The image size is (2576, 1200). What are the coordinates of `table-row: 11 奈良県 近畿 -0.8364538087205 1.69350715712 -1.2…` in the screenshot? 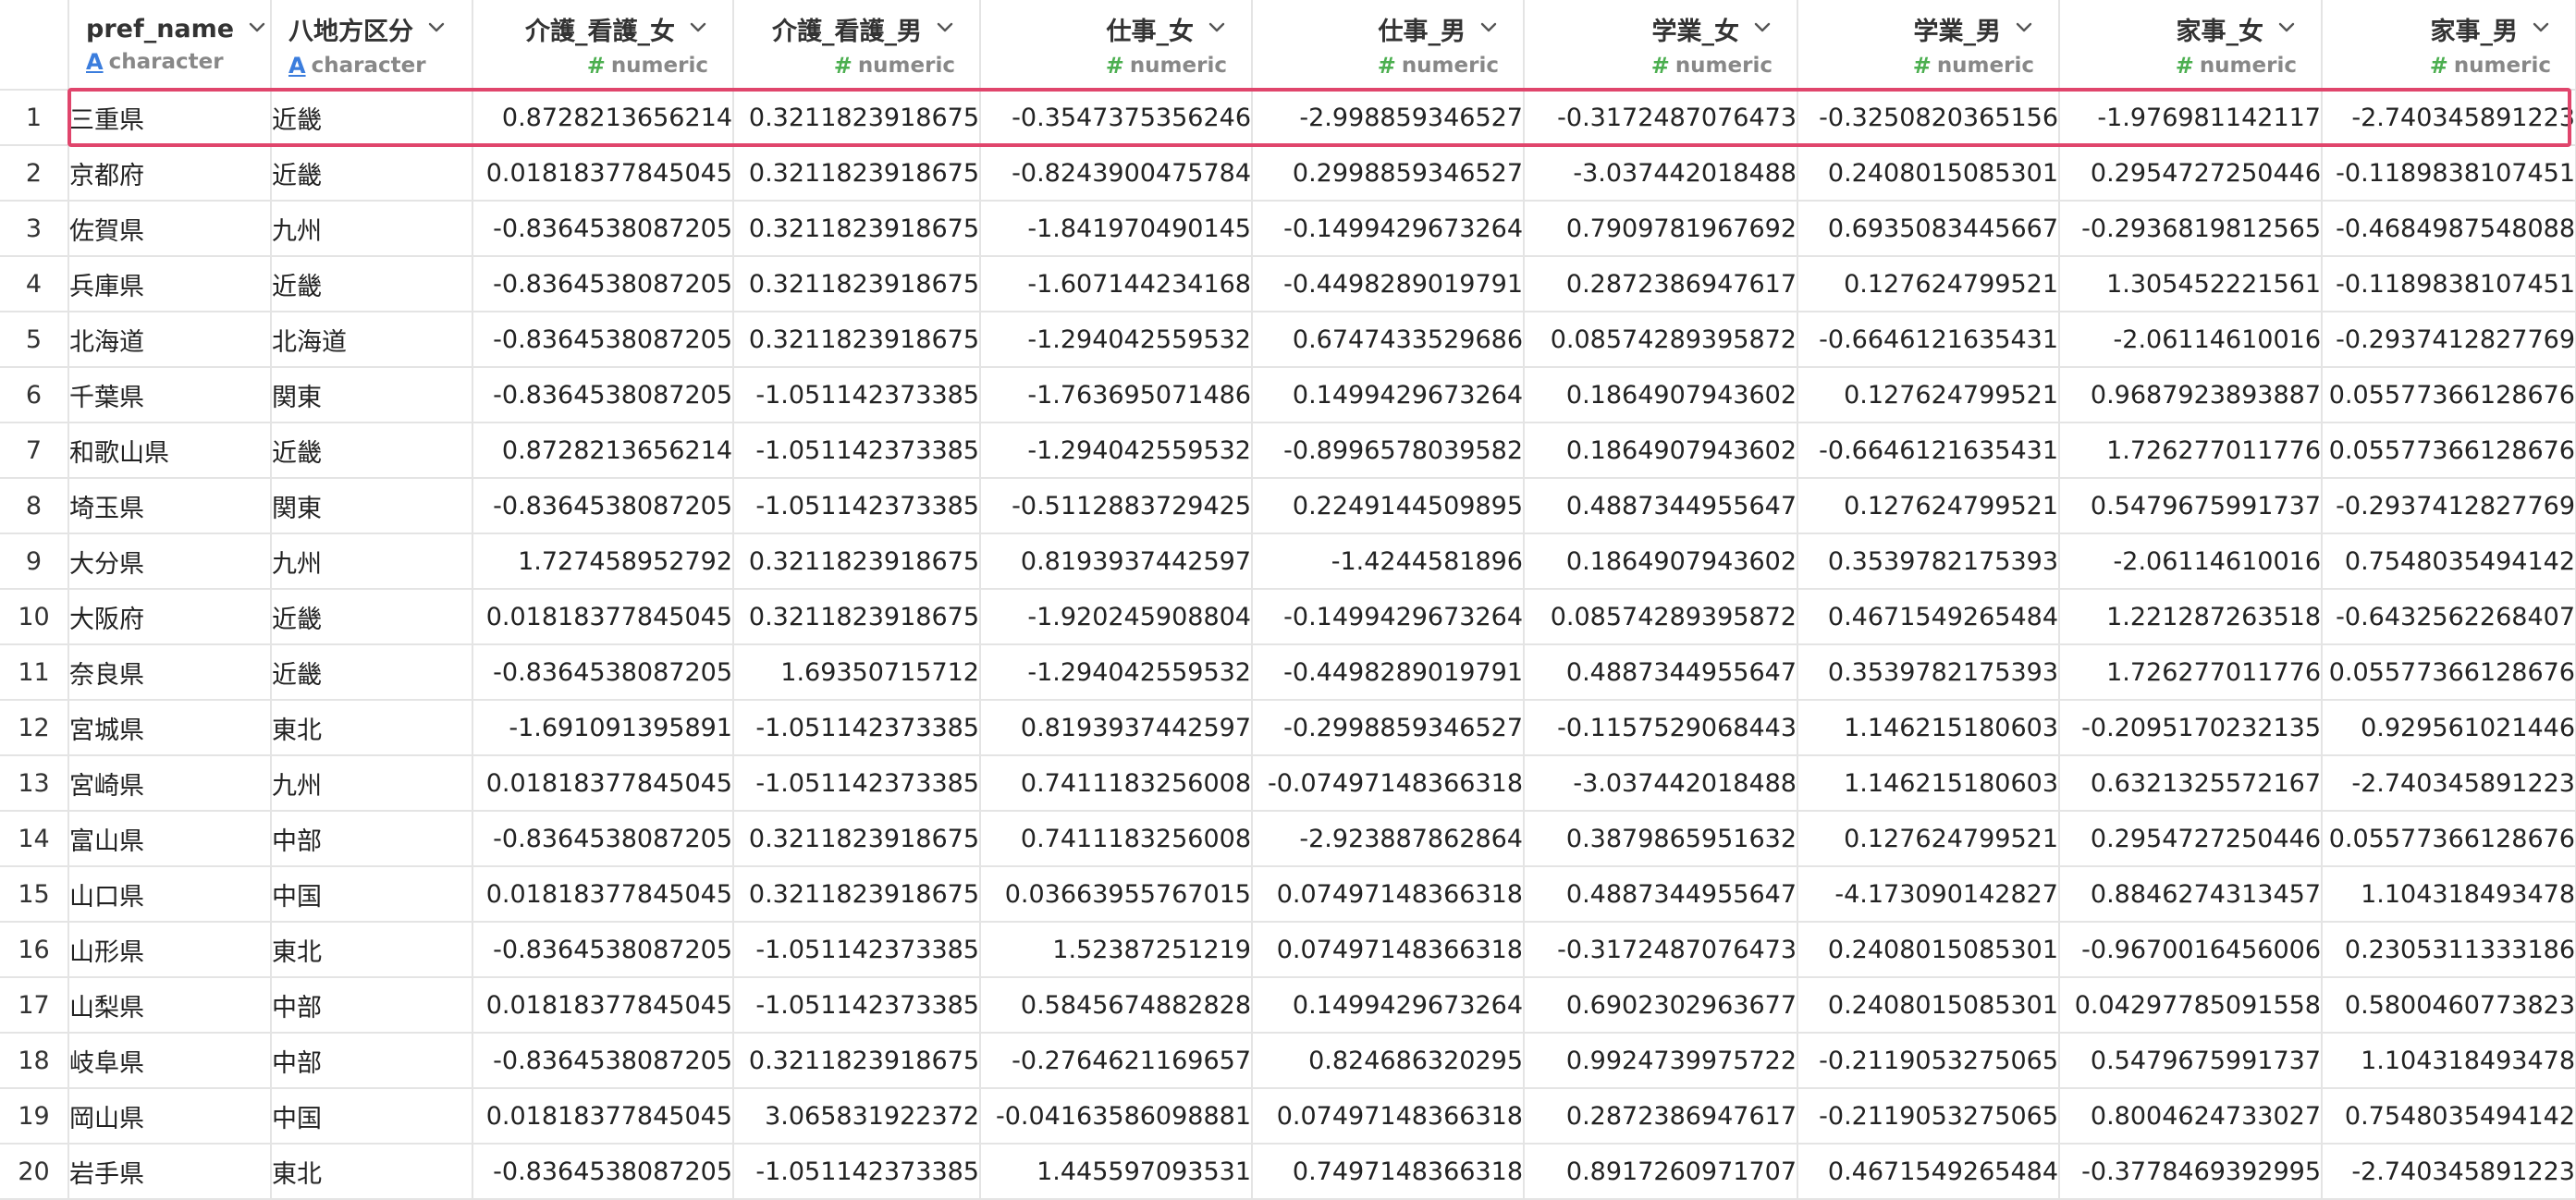 It's located at (1288, 673).